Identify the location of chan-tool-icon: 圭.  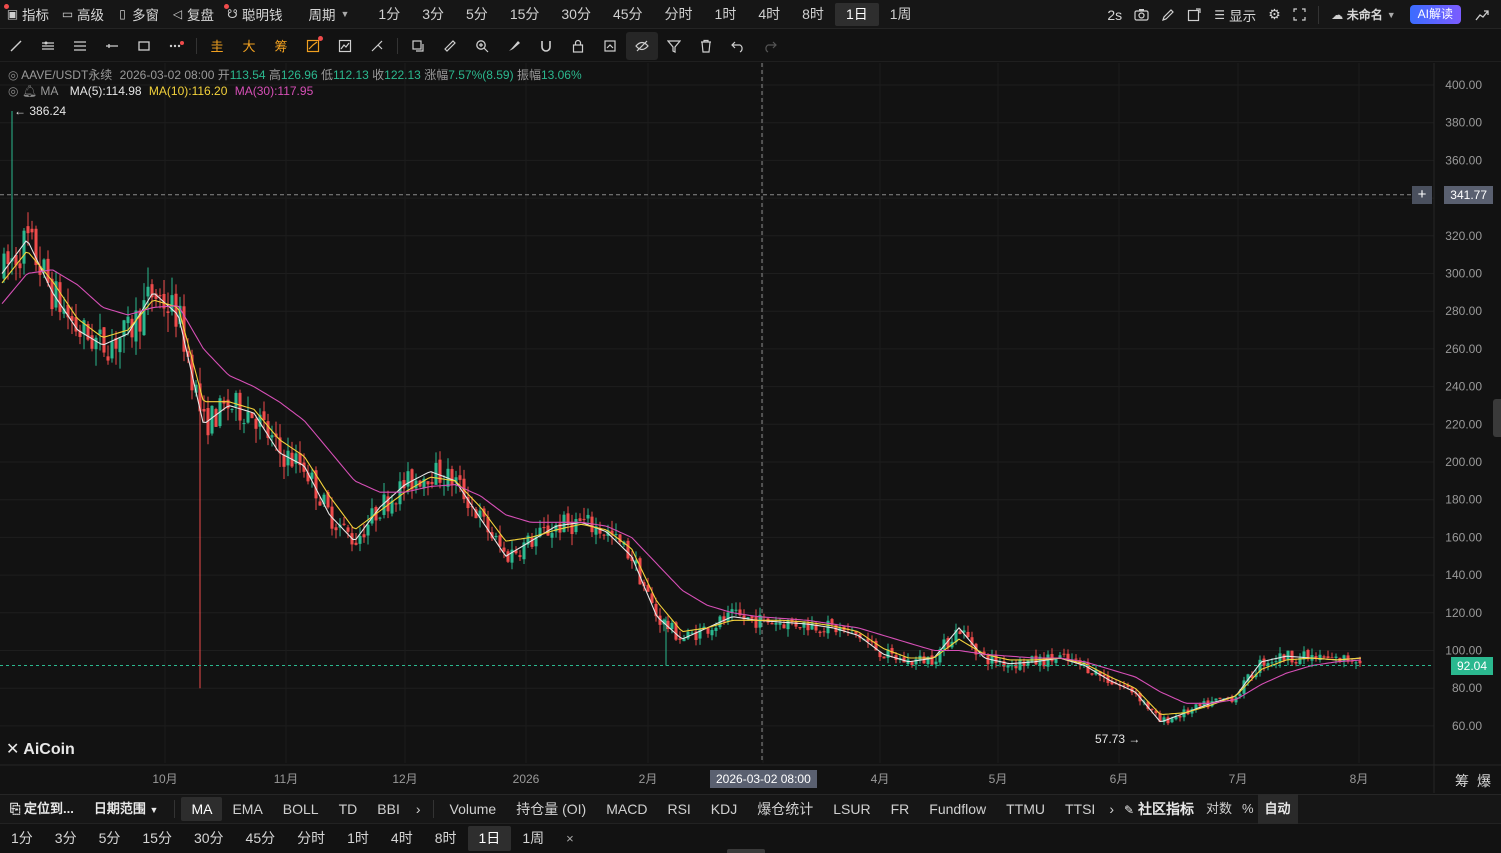
(217, 46).